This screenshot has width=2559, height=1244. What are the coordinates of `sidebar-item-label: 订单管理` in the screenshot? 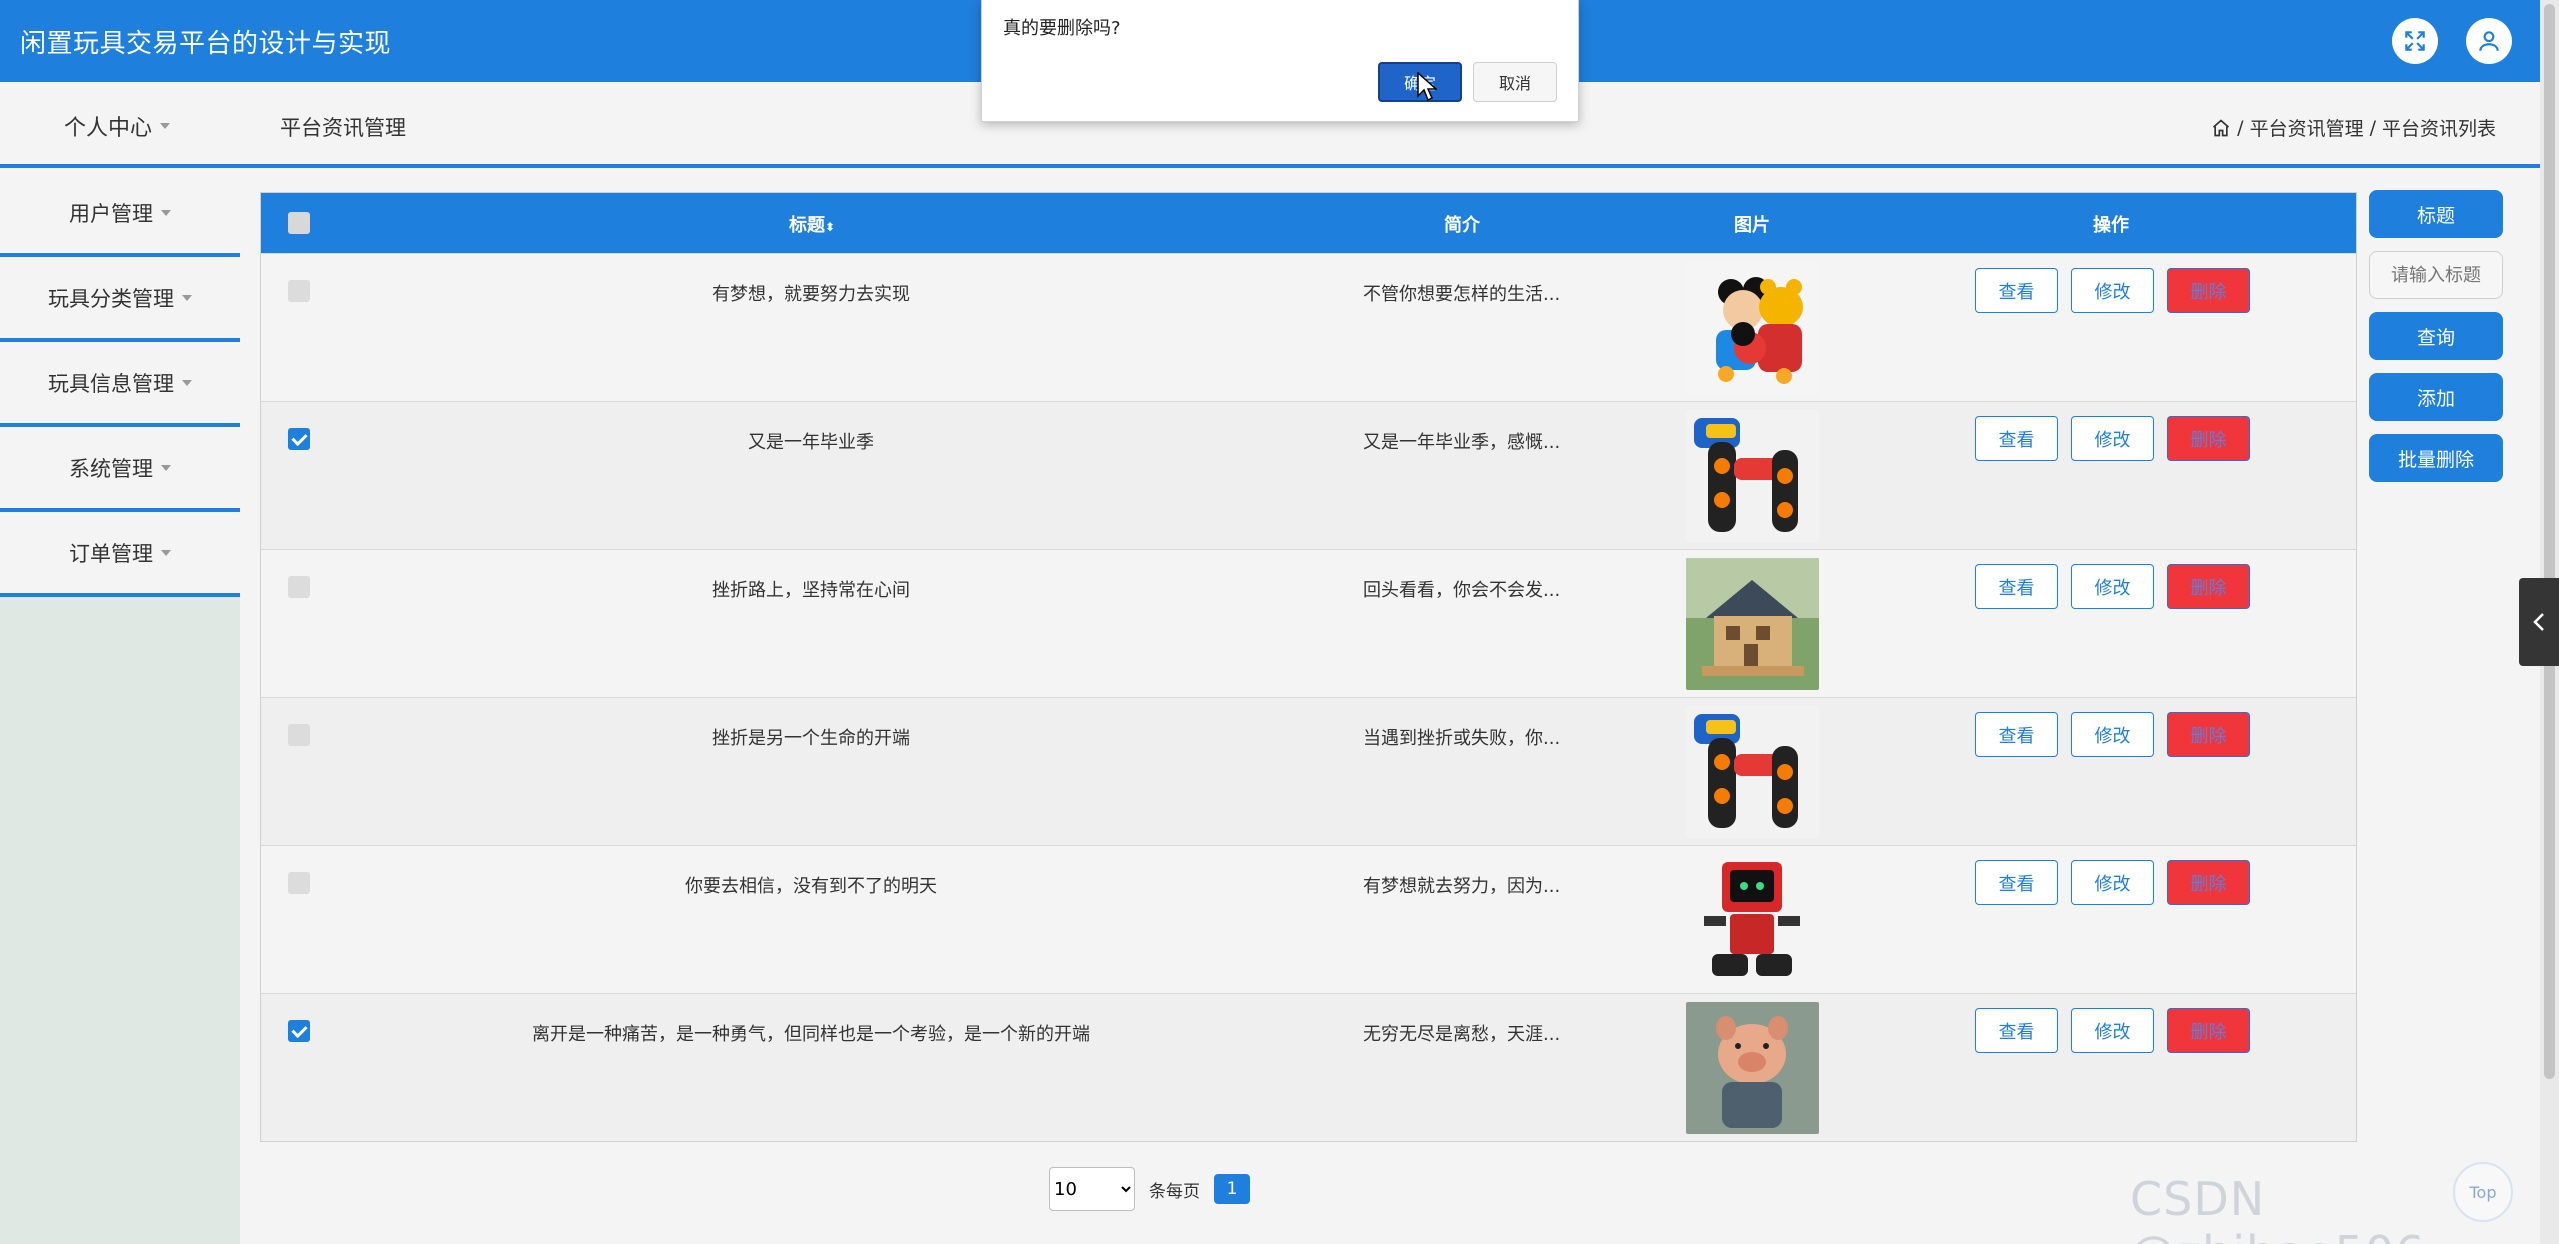 It's located at (111, 553).